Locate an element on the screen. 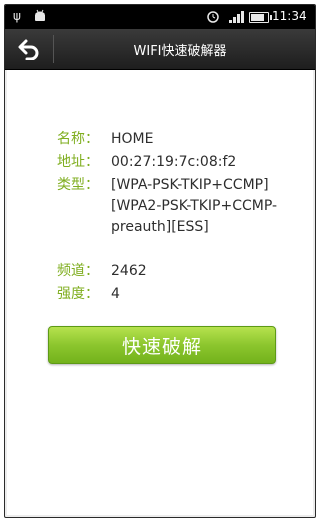  network-strength-value: 4 is located at coordinates (115, 294).